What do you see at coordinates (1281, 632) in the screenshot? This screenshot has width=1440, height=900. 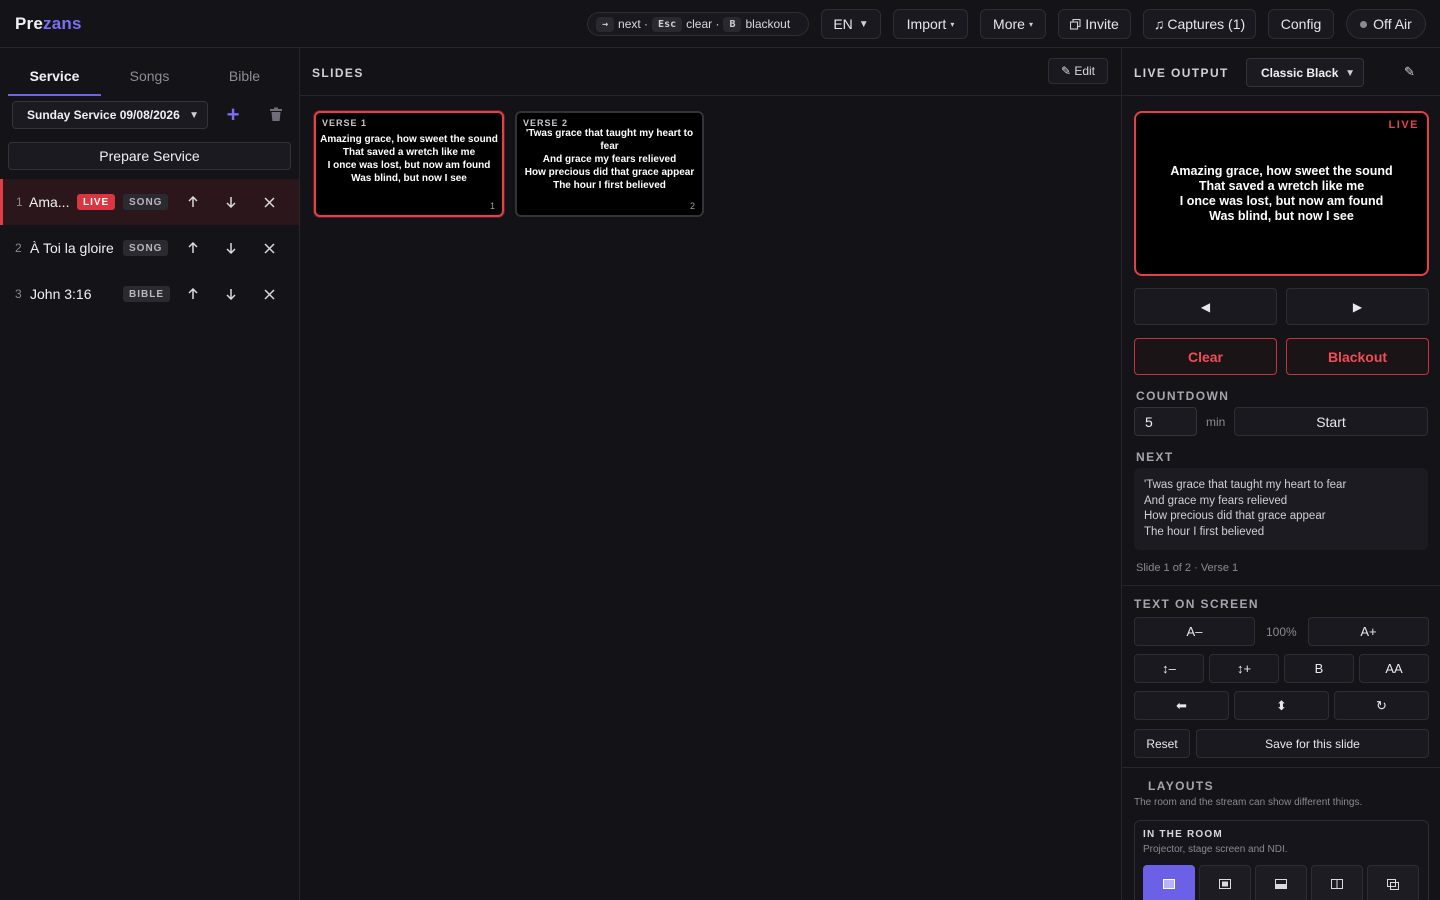 I see `font-size-value: 100%` at bounding box center [1281, 632].